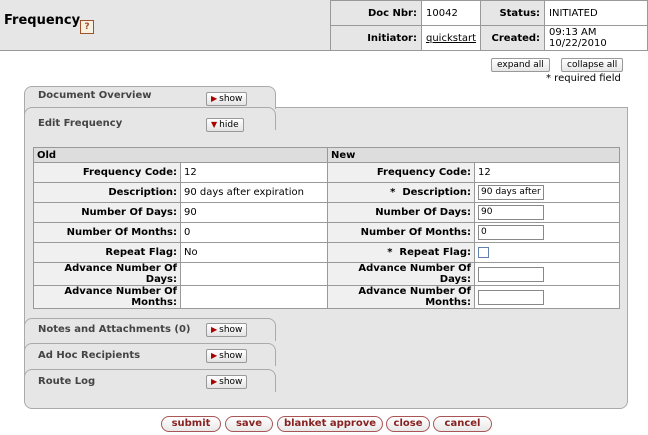 This screenshot has height=435, width=648. I want to click on adhoc-show-button: ▶ show, so click(227, 356).